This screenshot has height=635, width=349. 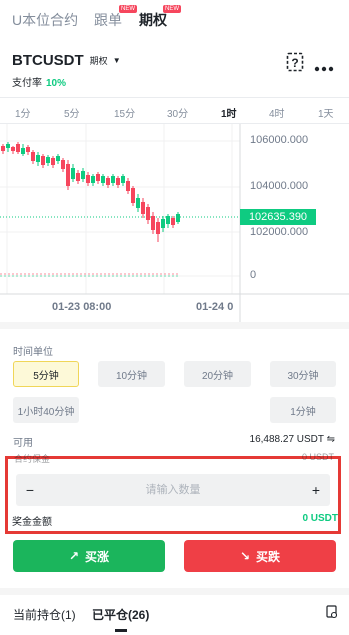 What do you see at coordinates (33, 352) in the screenshot?
I see `time-unit-label: 时间单位` at bounding box center [33, 352].